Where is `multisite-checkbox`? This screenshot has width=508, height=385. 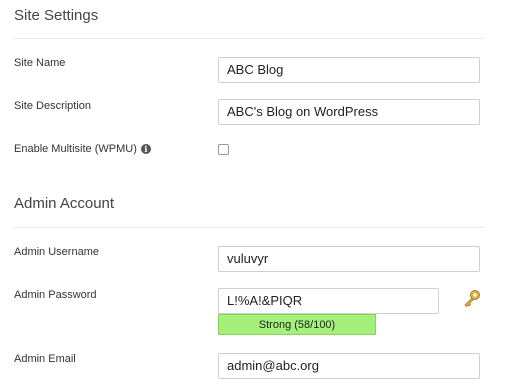
multisite-checkbox is located at coordinates (223, 149).